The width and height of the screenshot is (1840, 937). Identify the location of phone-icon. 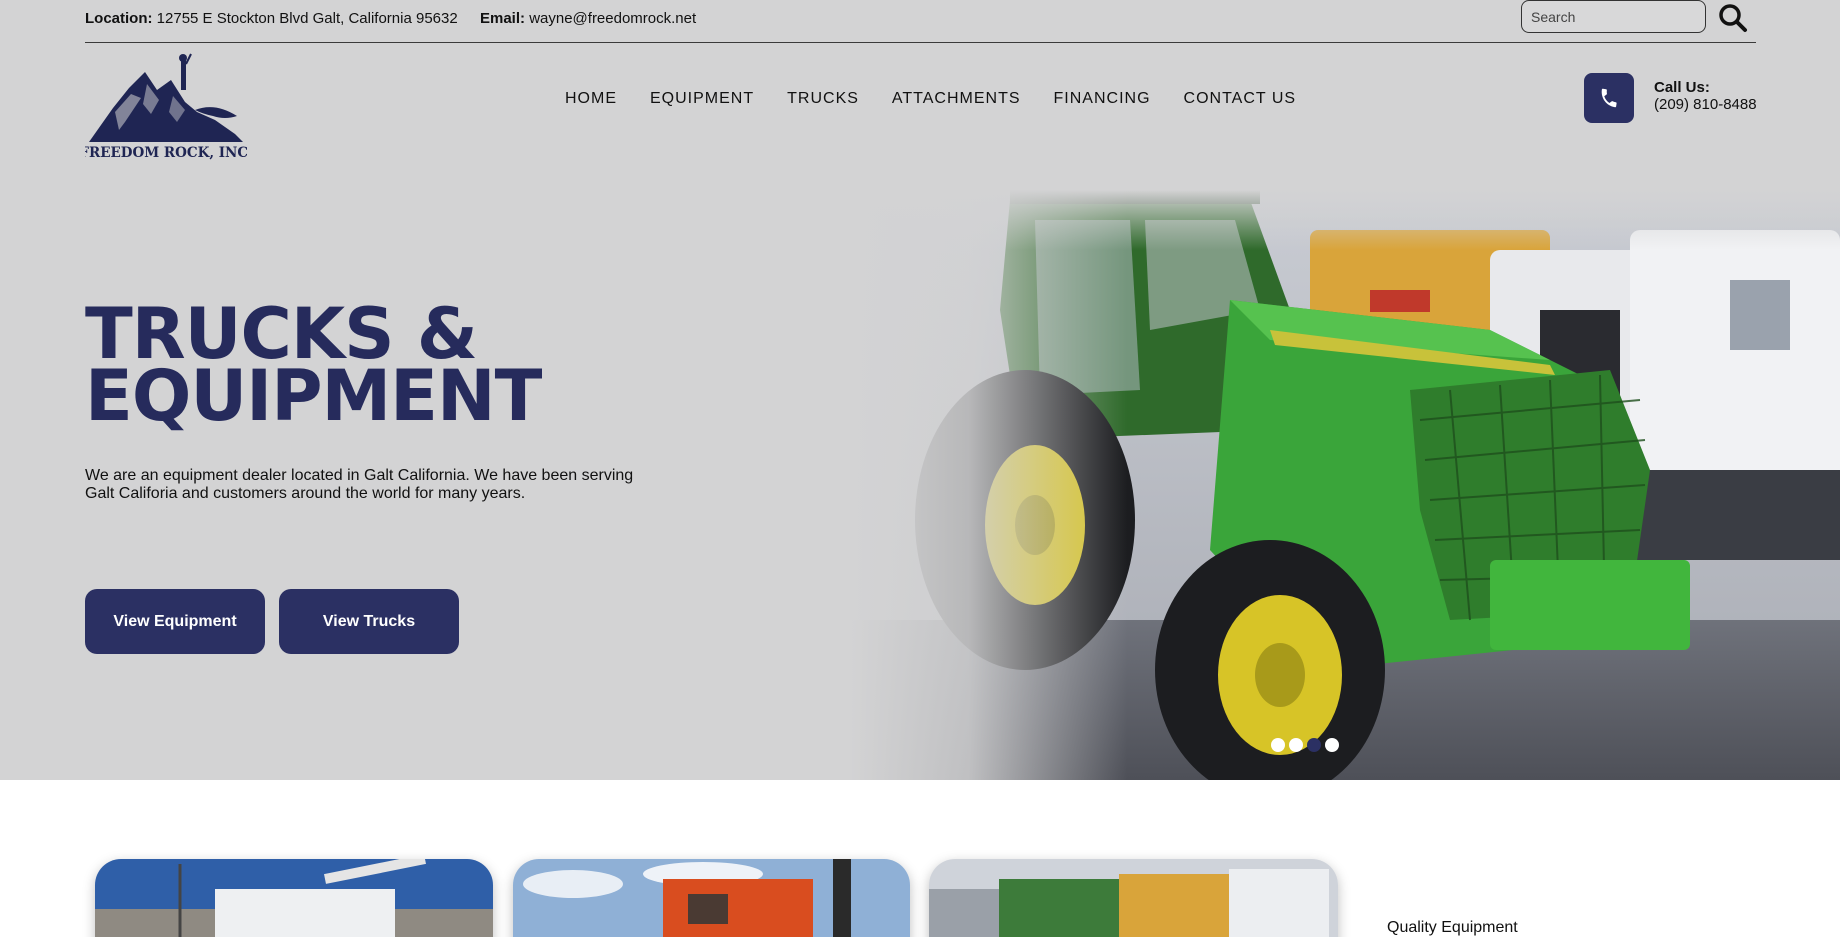
(1609, 98).